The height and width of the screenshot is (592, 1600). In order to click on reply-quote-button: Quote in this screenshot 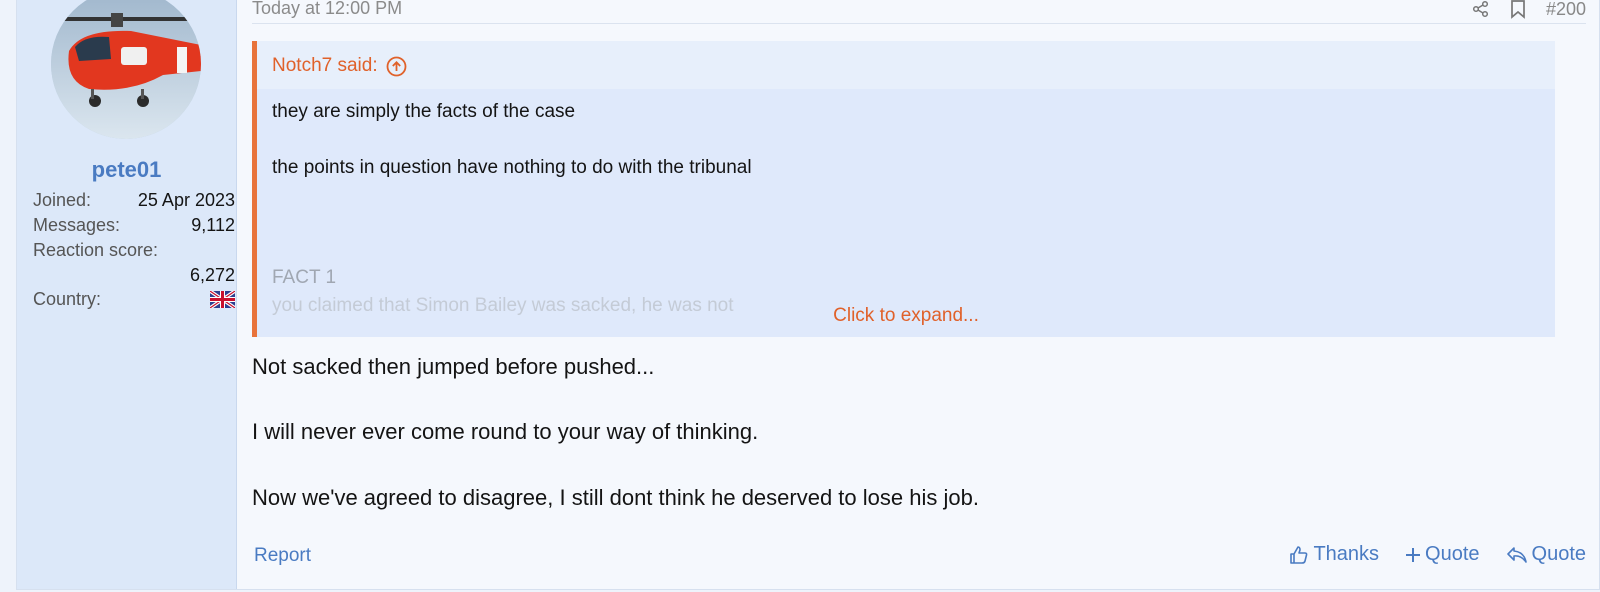, I will do `click(1546, 554)`.